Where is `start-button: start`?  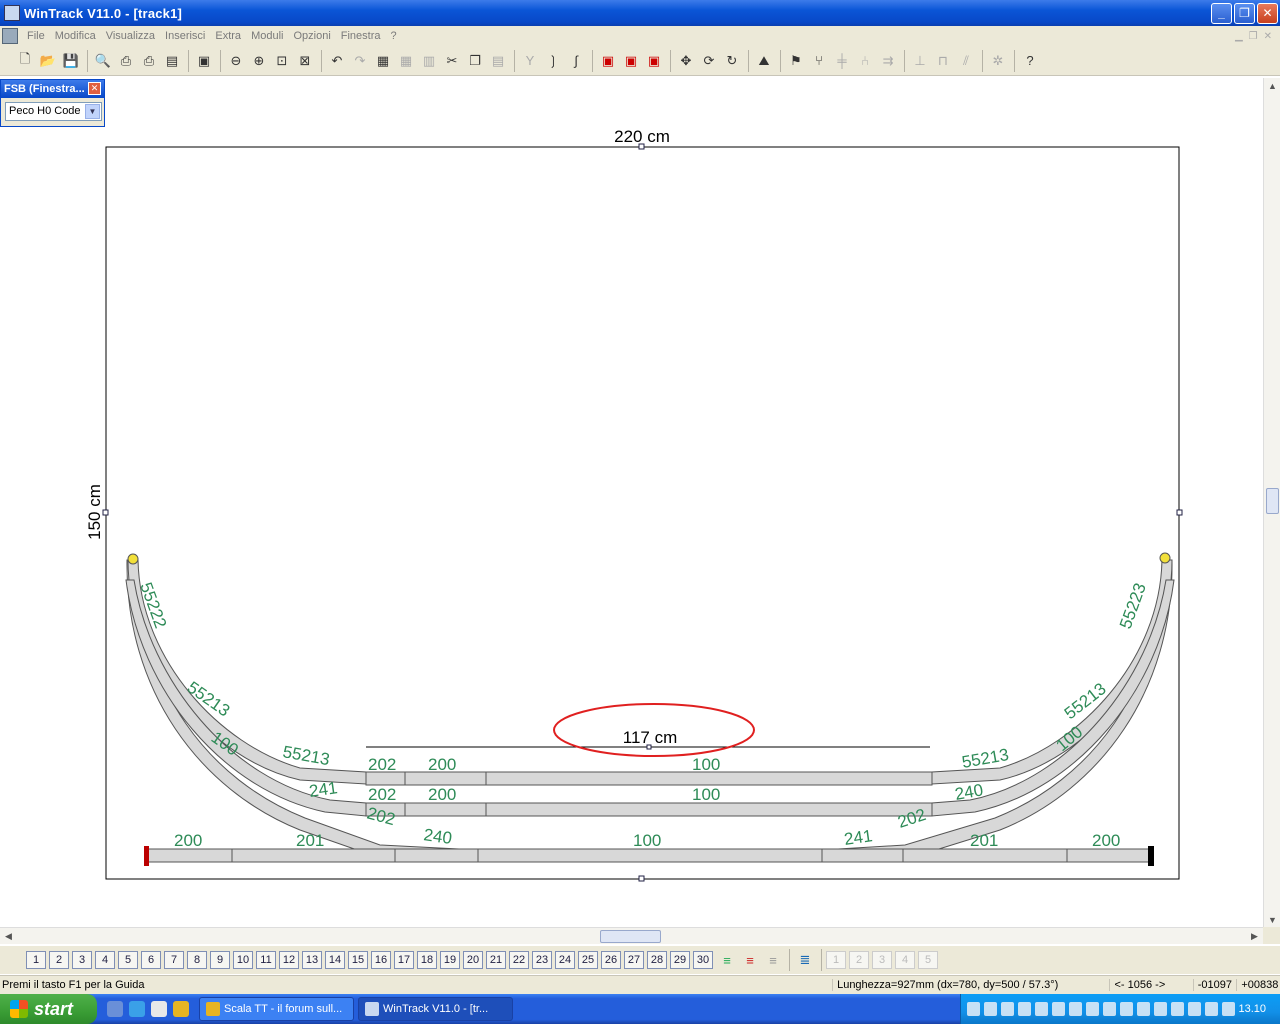 start-button: start is located at coordinates (48, 1009).